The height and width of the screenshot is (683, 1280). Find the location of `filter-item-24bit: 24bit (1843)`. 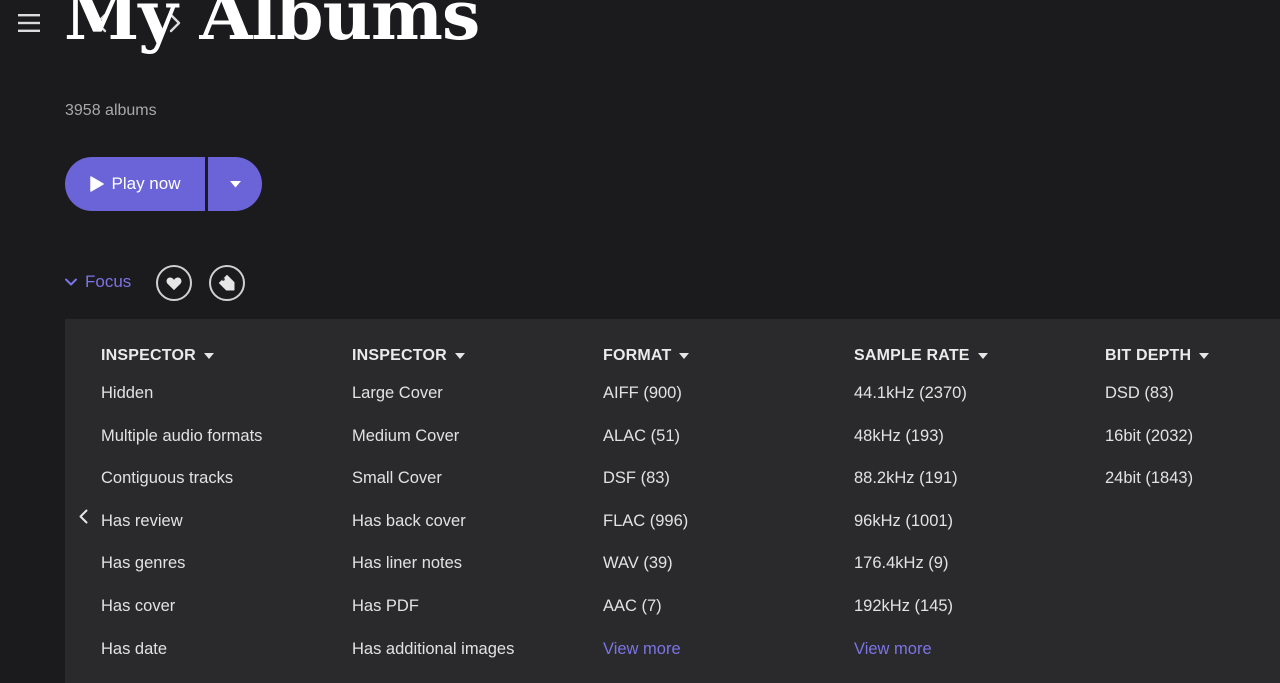

filter-item-24bit: 24bit (1843) is located at coordinates (1157, 489).